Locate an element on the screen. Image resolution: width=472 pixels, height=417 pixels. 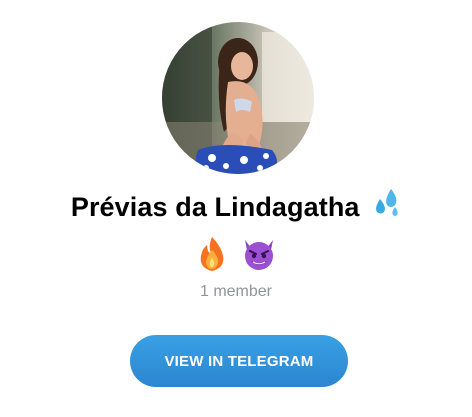
fire-icon is located at coordinates (212, 255).